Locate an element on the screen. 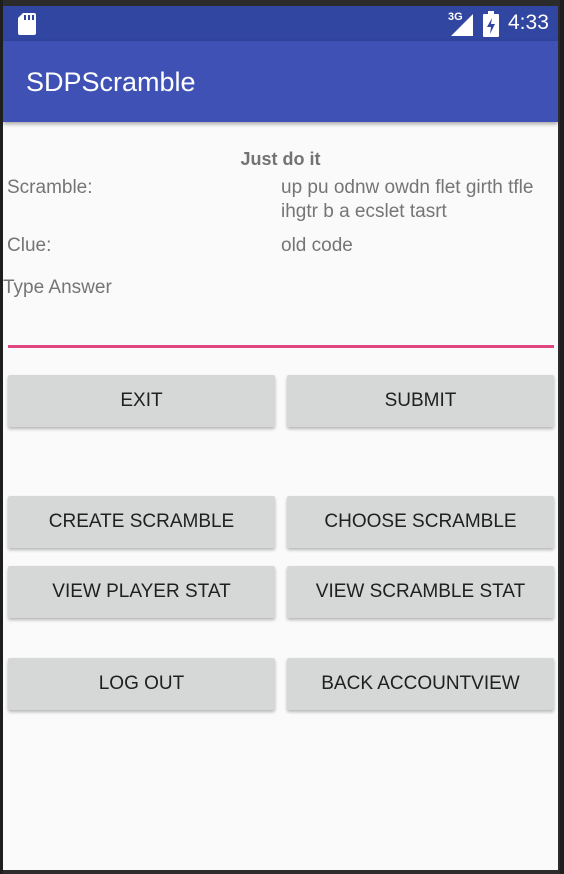  answer-label: Type Answer is located at coordinates (57, 287).